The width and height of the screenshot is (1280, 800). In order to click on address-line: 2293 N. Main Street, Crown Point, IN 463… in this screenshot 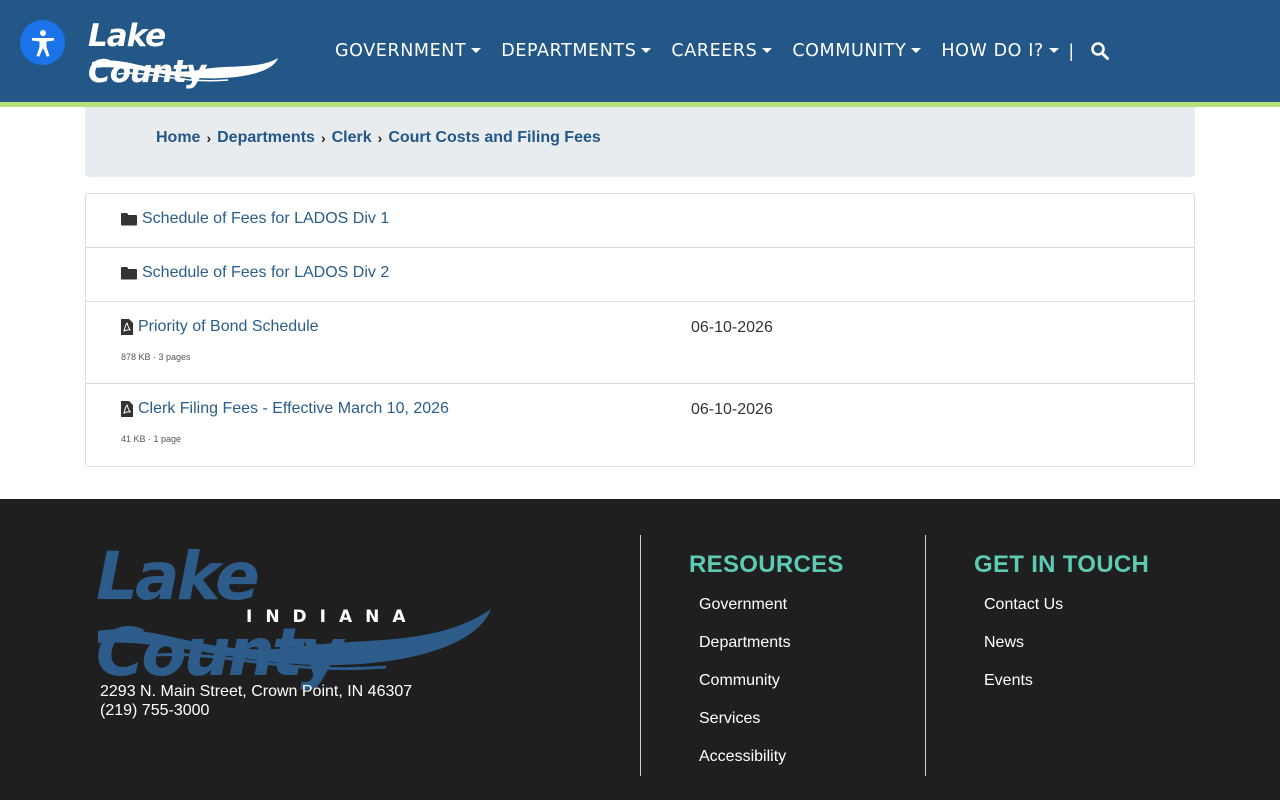, I will do `click(256, 691)`.